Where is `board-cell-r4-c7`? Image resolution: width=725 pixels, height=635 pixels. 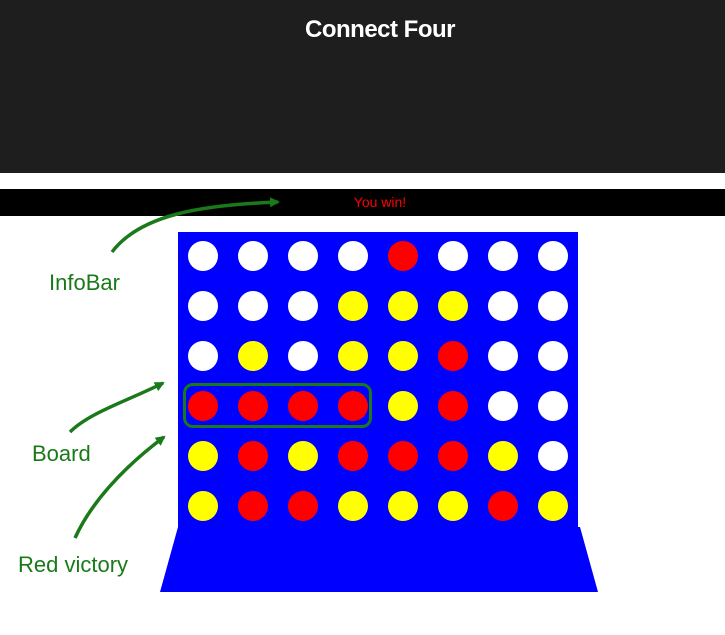
board-cell-r4-c7 is located at coordinates (503, 406).